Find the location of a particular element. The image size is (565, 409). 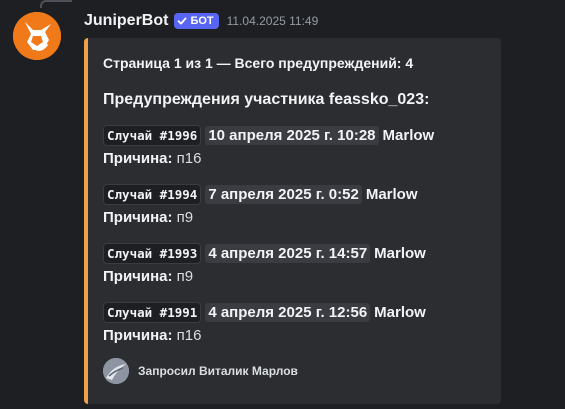

case-code: Случай #1994 is located at coordinates (152, 194).